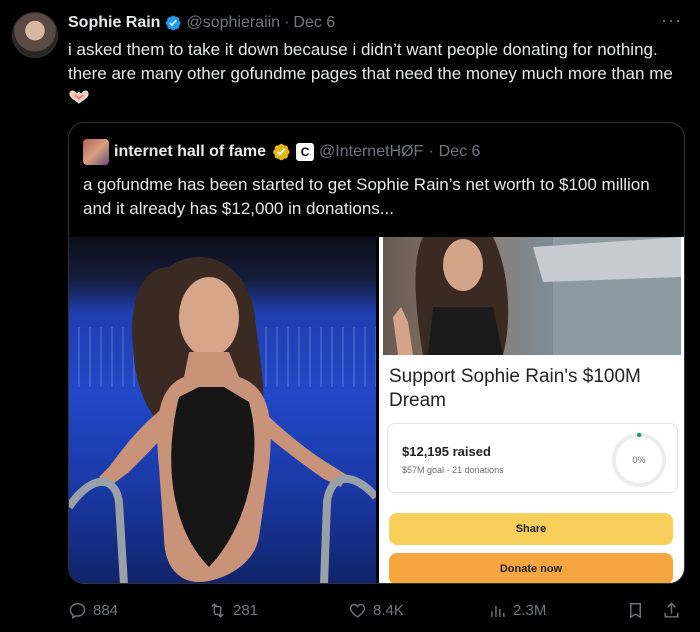 This screenshot has width=700, height=632. What do you see at coordinates (246, 610) in the screenshot?
I see `repost-count: 281` at bounding box center [246, 610].